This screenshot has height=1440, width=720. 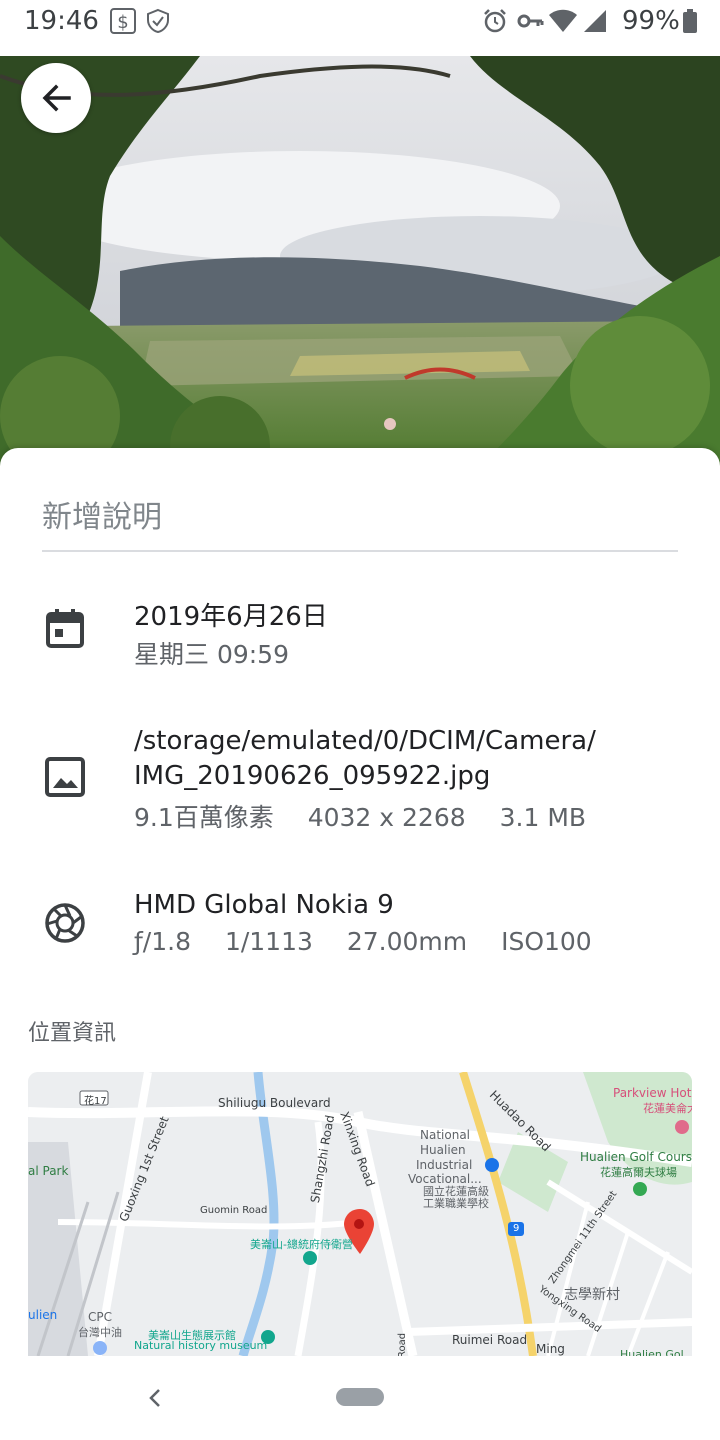 I want to click on map-label-school-zh2: 工業職業學校, so click(x=456, y=1203).